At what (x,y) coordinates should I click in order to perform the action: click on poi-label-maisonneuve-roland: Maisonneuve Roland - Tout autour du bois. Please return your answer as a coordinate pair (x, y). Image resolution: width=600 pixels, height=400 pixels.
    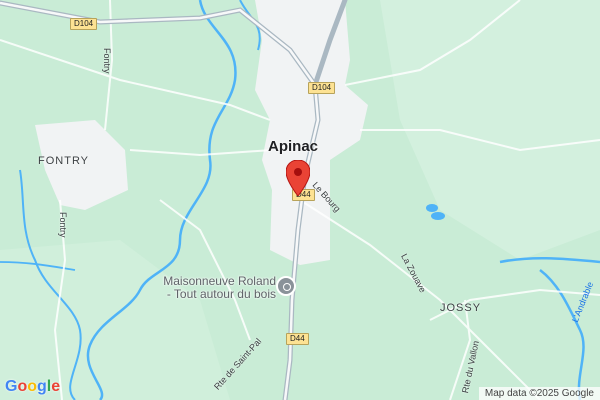
    Looking at the image, I should click on (208, 288).